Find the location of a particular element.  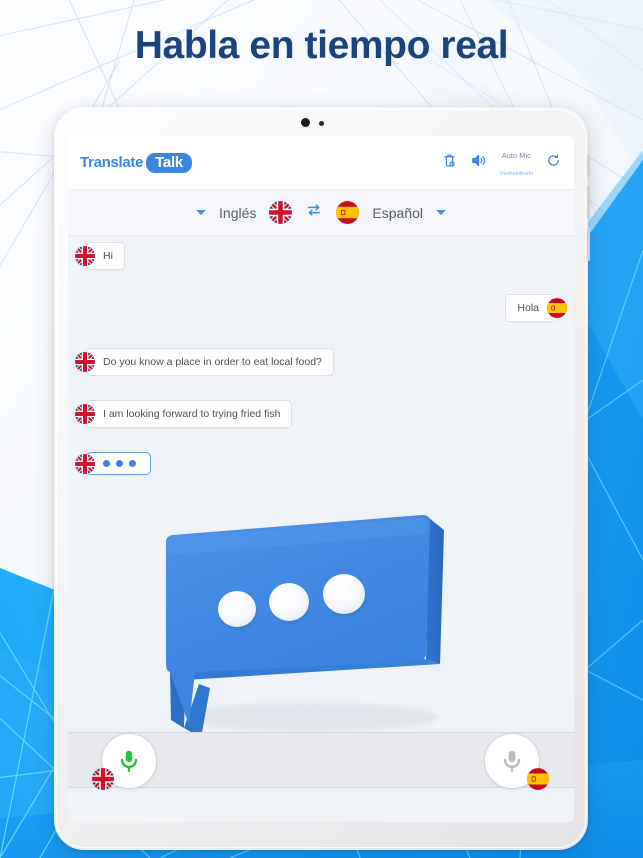

app-logo: Translate Talk is located at coordinates (136, 162).